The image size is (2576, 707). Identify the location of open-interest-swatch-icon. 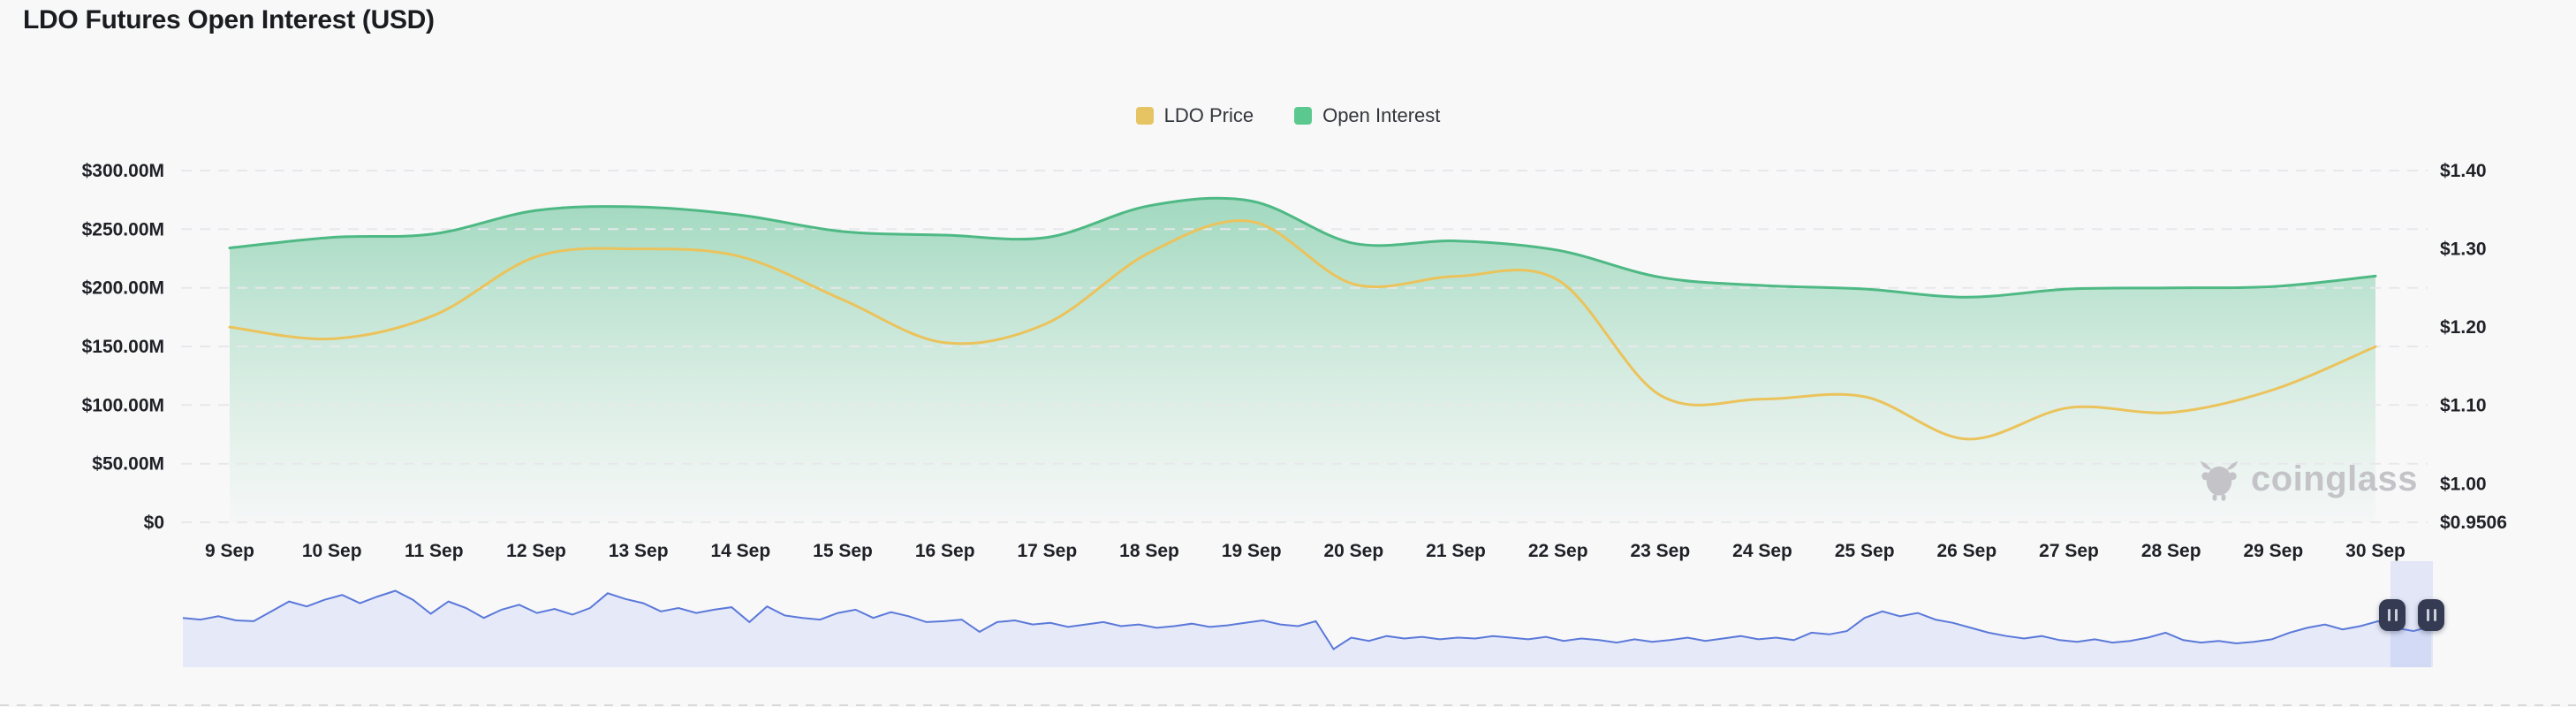
(1304, 116).